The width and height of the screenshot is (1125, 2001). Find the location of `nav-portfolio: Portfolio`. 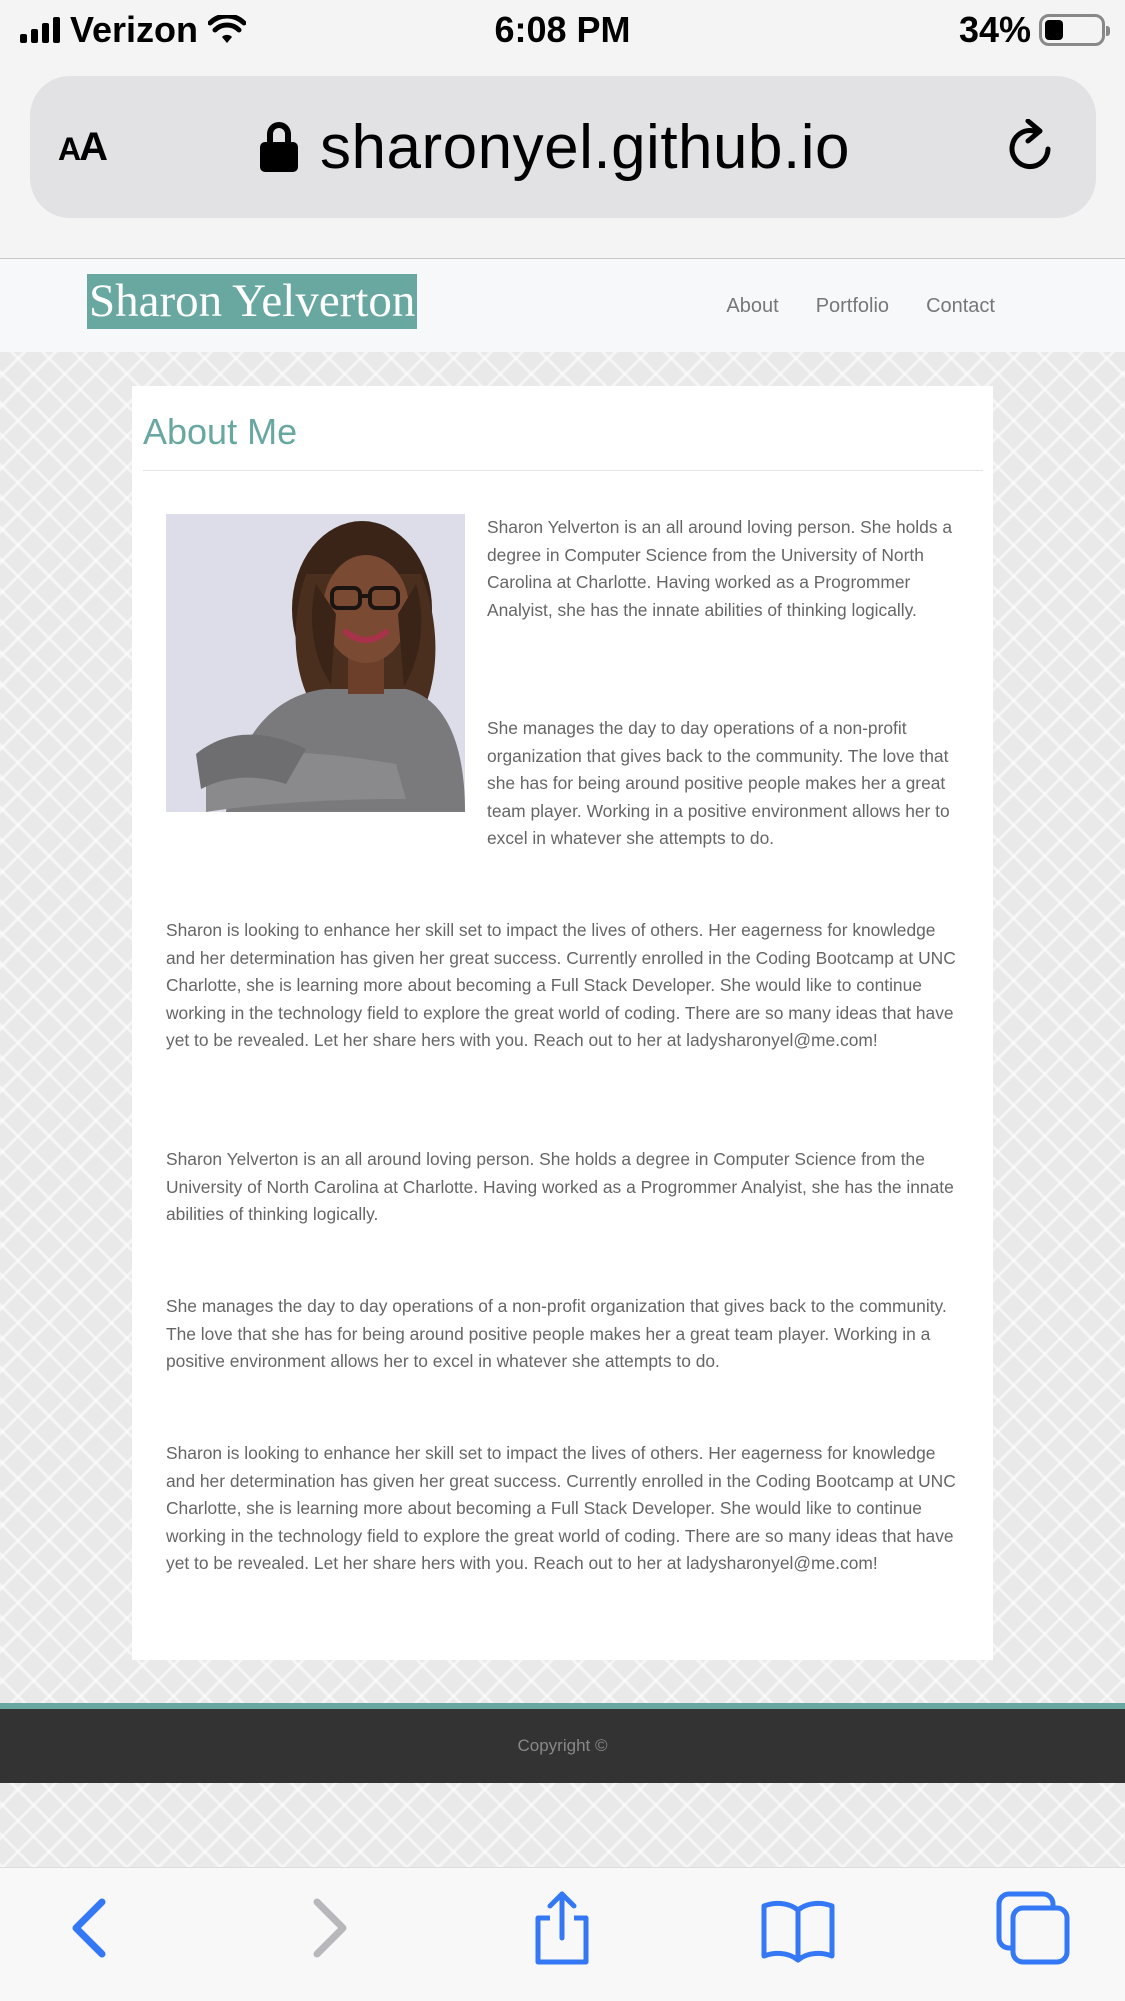

nav-portfolio: Portfolio is located at coordinates (852, 306).